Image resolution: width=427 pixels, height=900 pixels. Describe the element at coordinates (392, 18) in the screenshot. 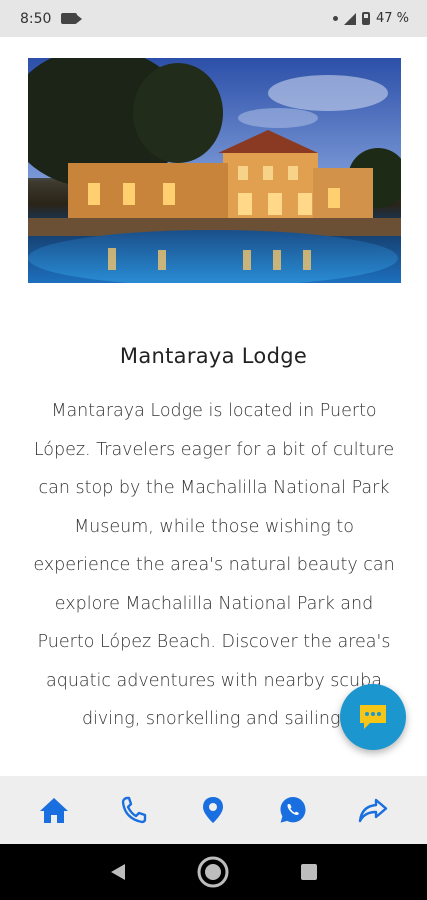

I see `battery-level: 47 %` at that location.